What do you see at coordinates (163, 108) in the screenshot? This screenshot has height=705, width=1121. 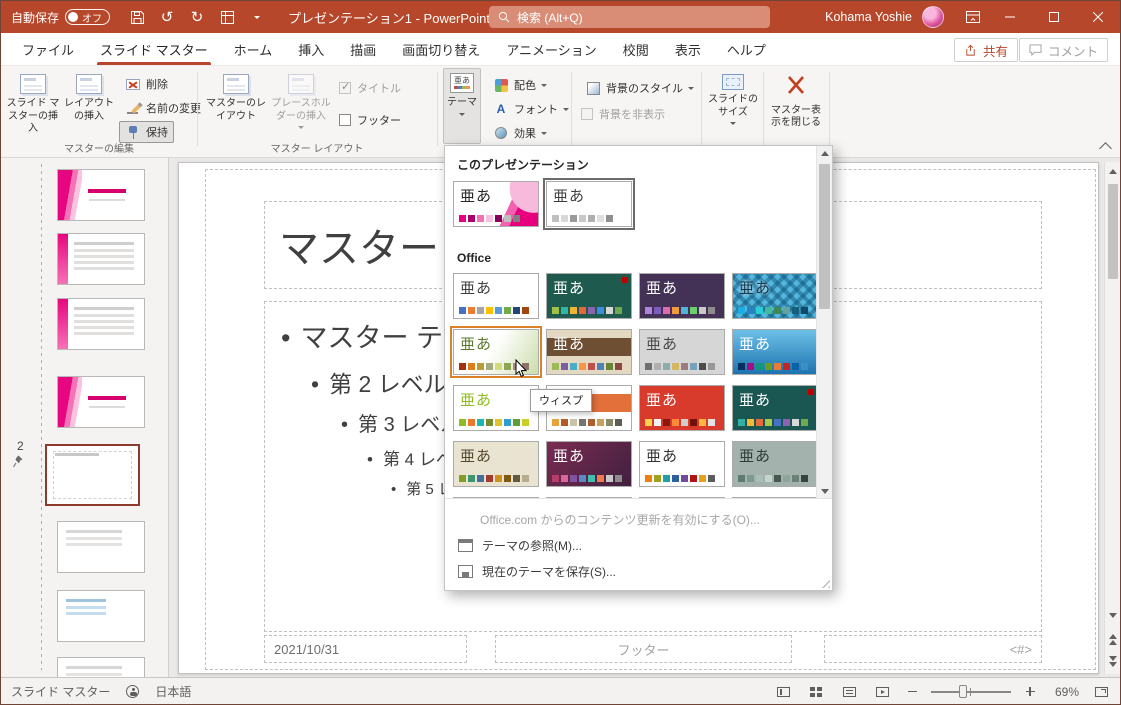 I see `rename-button: 名前の変更` at bounding box center [163, 108].